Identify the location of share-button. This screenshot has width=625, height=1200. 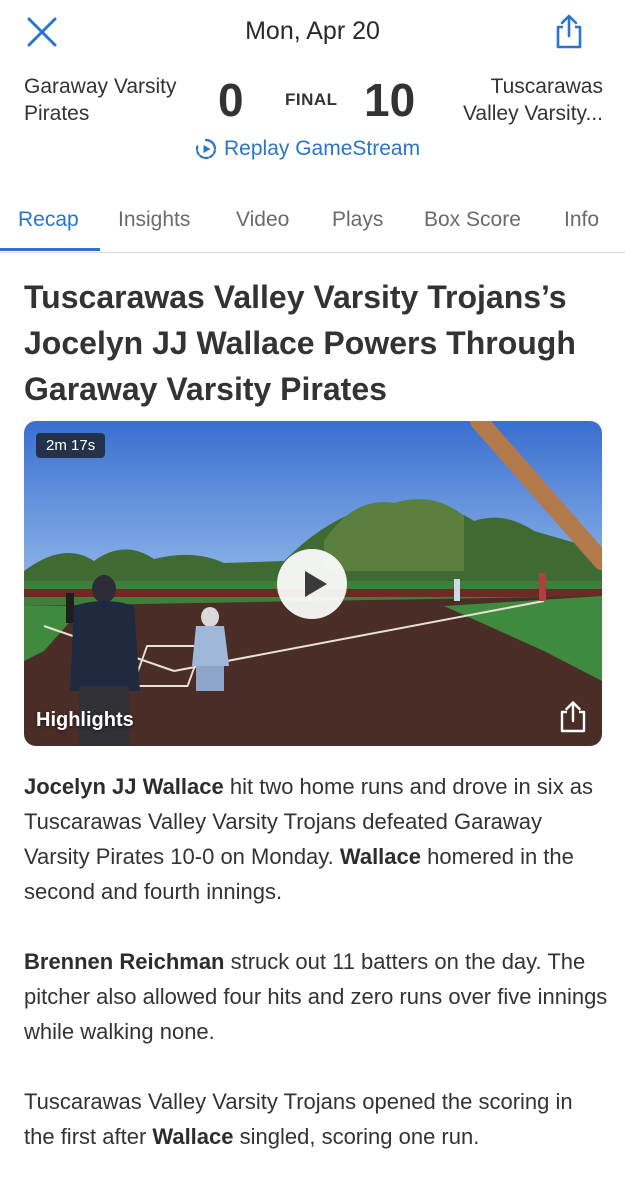
(569, 32).